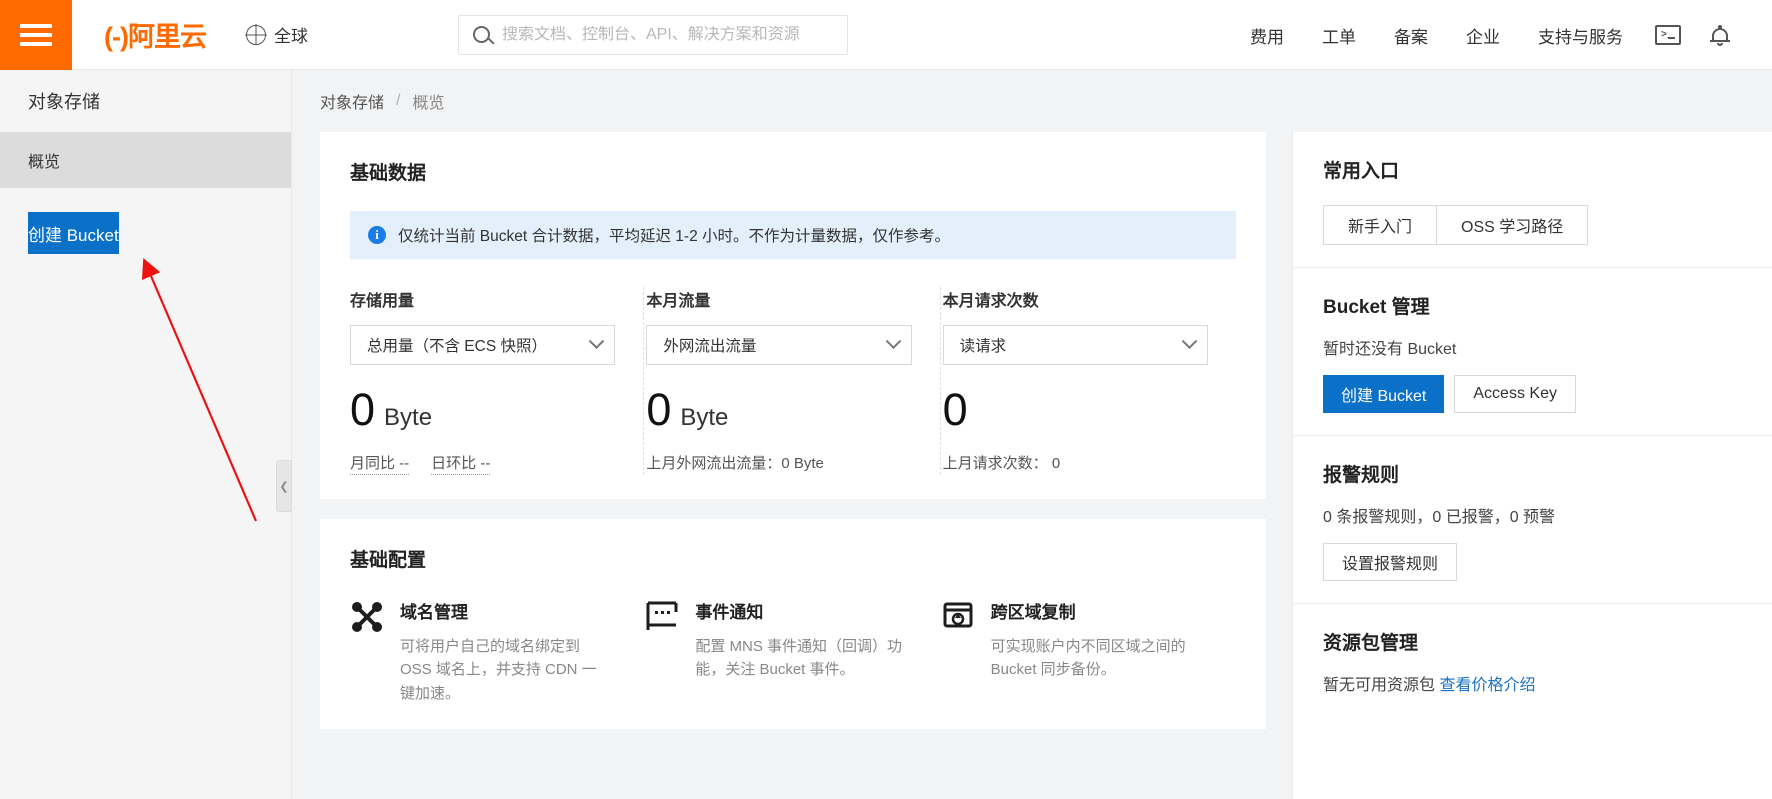  I want to click on basic-config-title: 基础配置, so click(388, 560).